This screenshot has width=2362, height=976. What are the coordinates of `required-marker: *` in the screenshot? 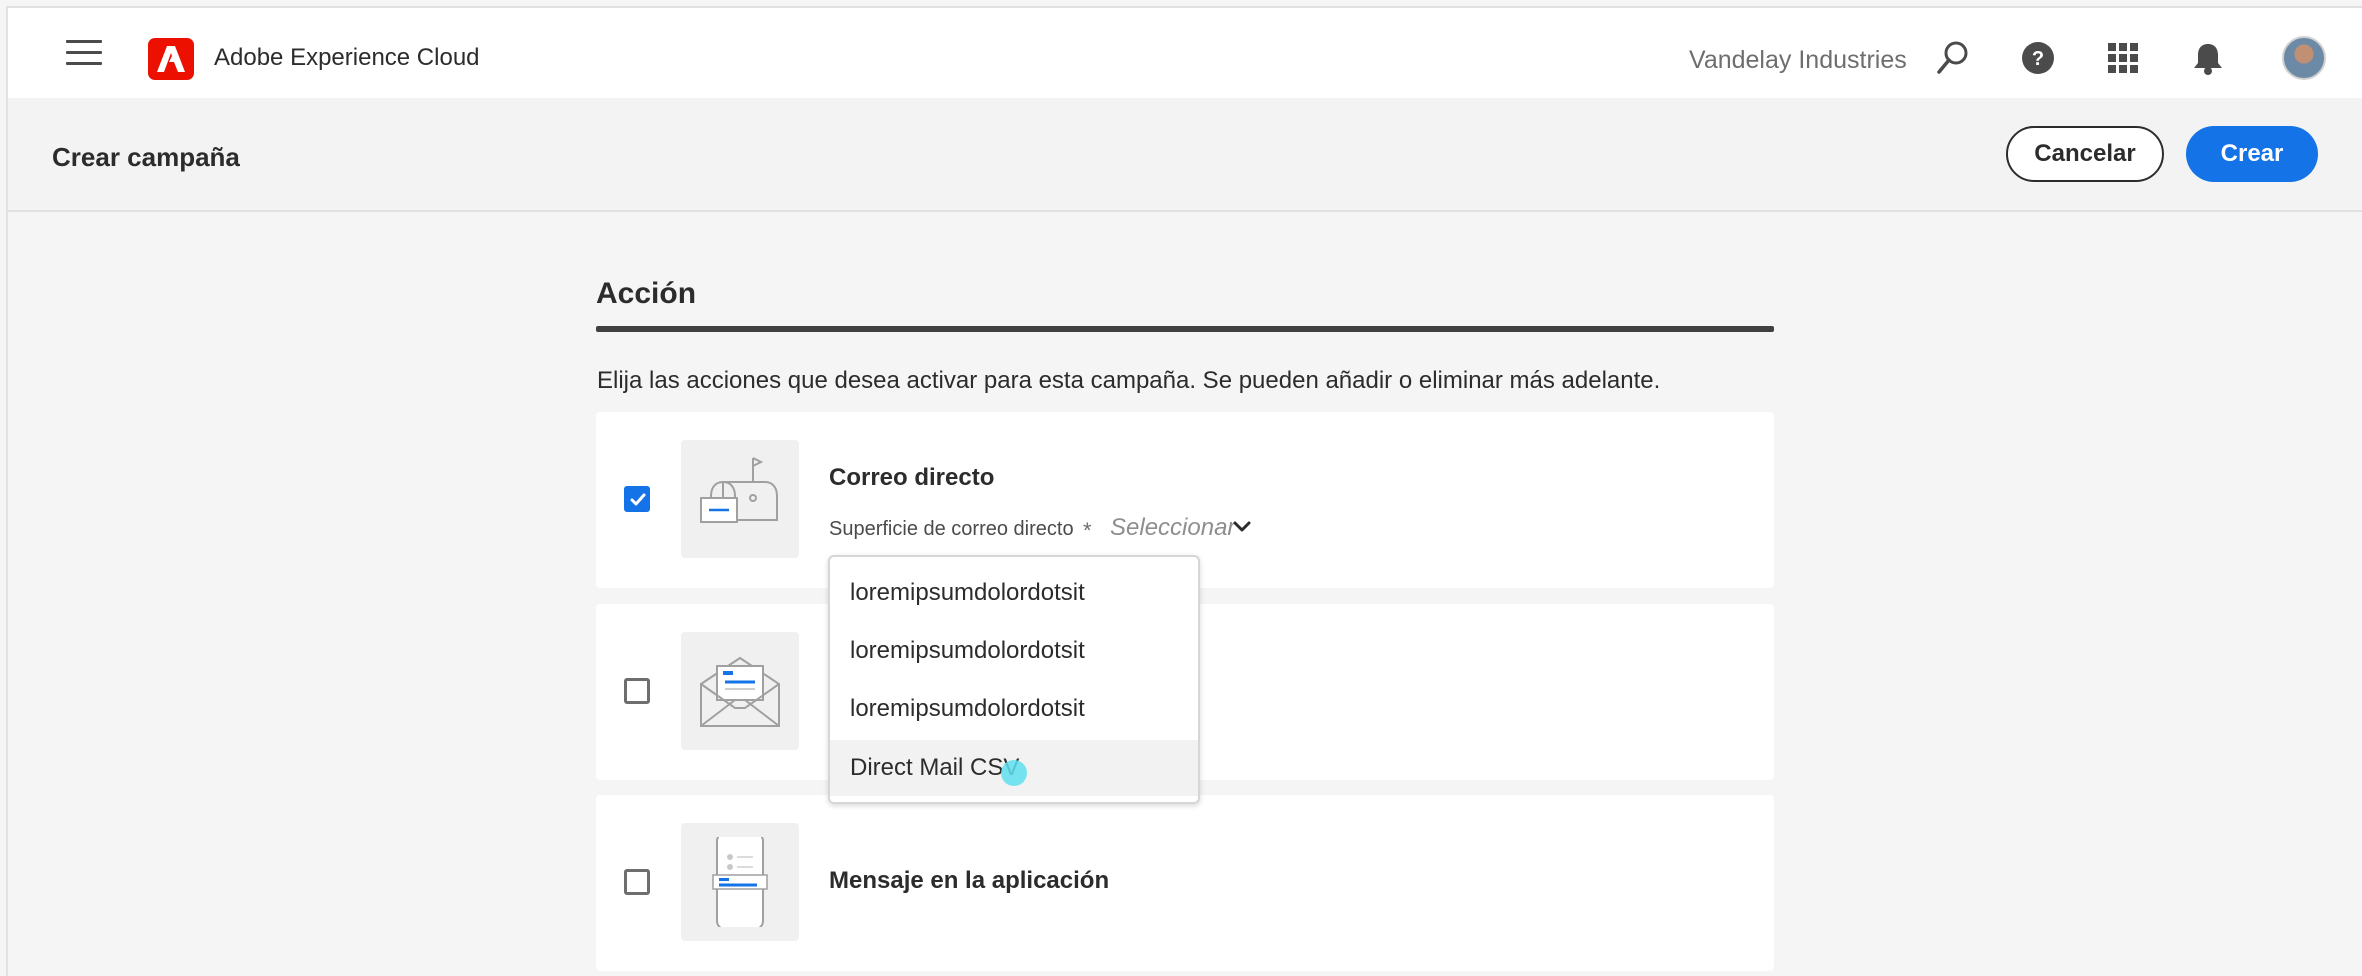 It's located at (1087, 530).